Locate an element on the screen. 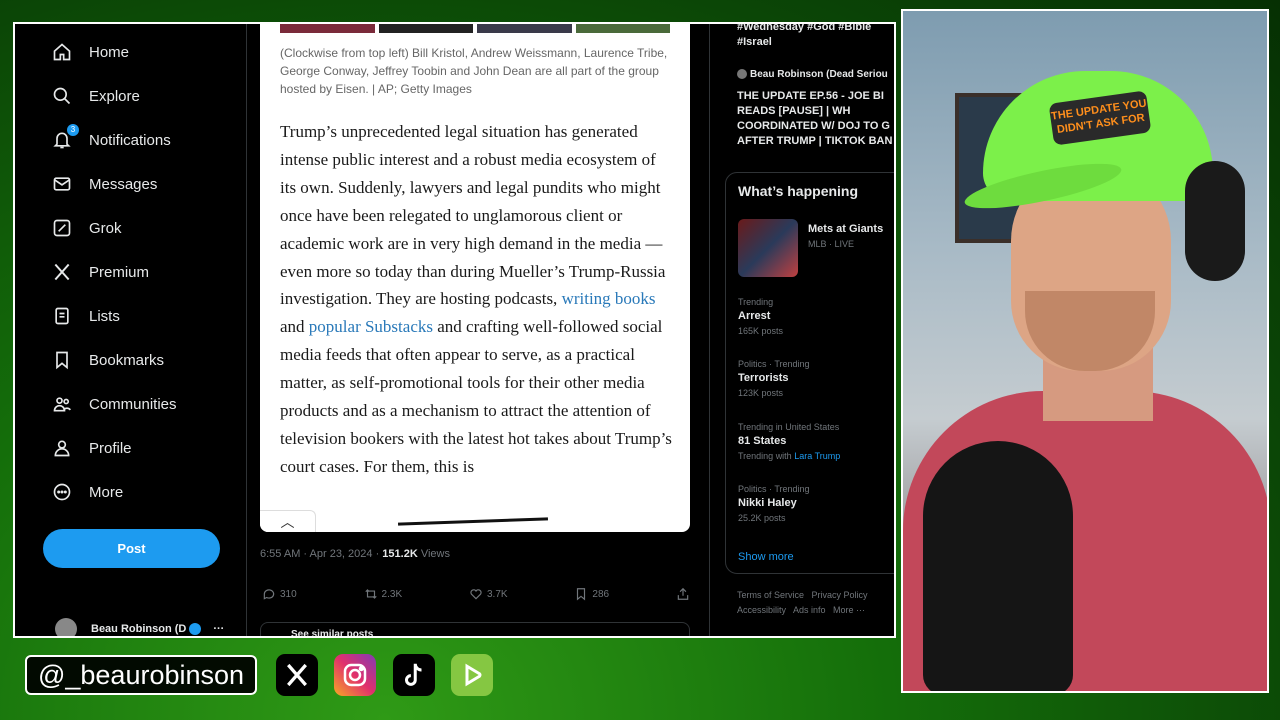 This screenshot has height=720, width=1280. sidebar-item-more: More is located at coordinates (87, 492).